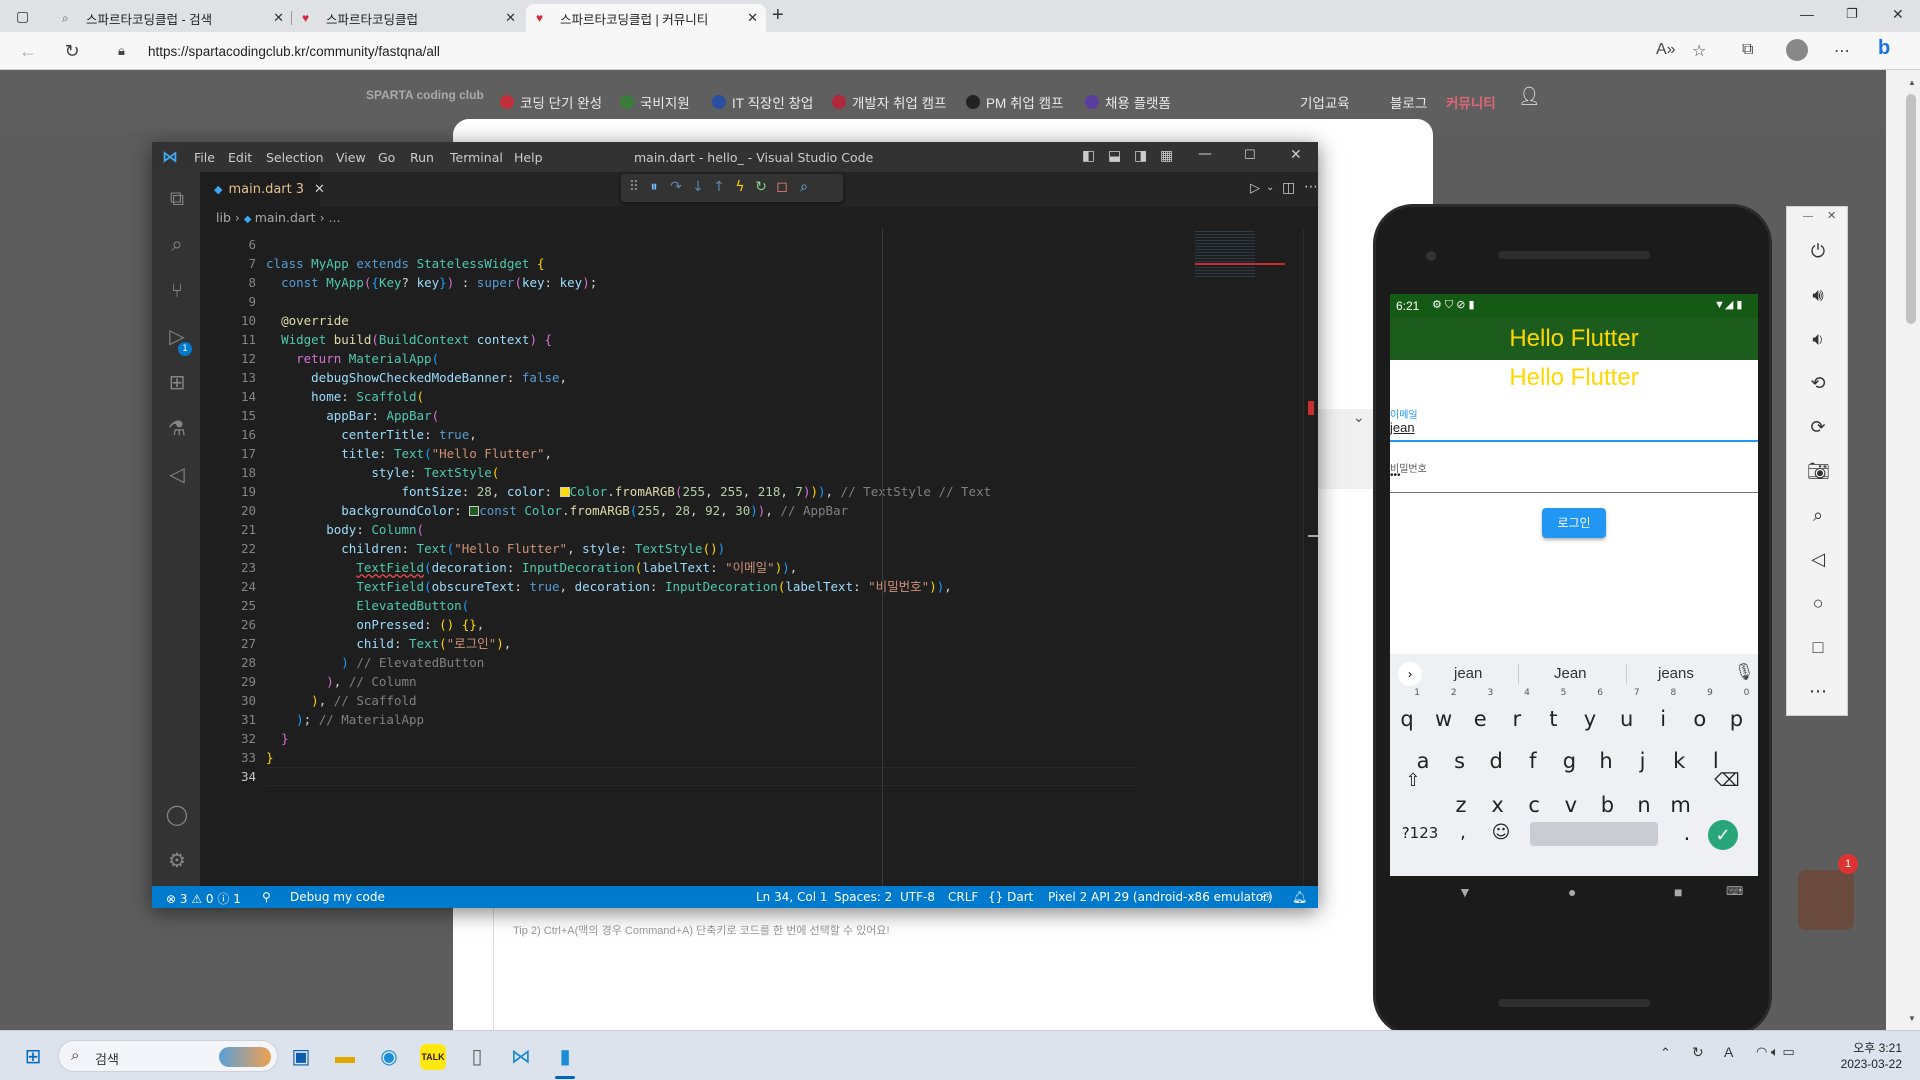 This screenshot has width=1920, height=1080. Describe the element at coordinates (1205, 154) in the screenshot. I see `vscode-minimize-icon: —` at that location.